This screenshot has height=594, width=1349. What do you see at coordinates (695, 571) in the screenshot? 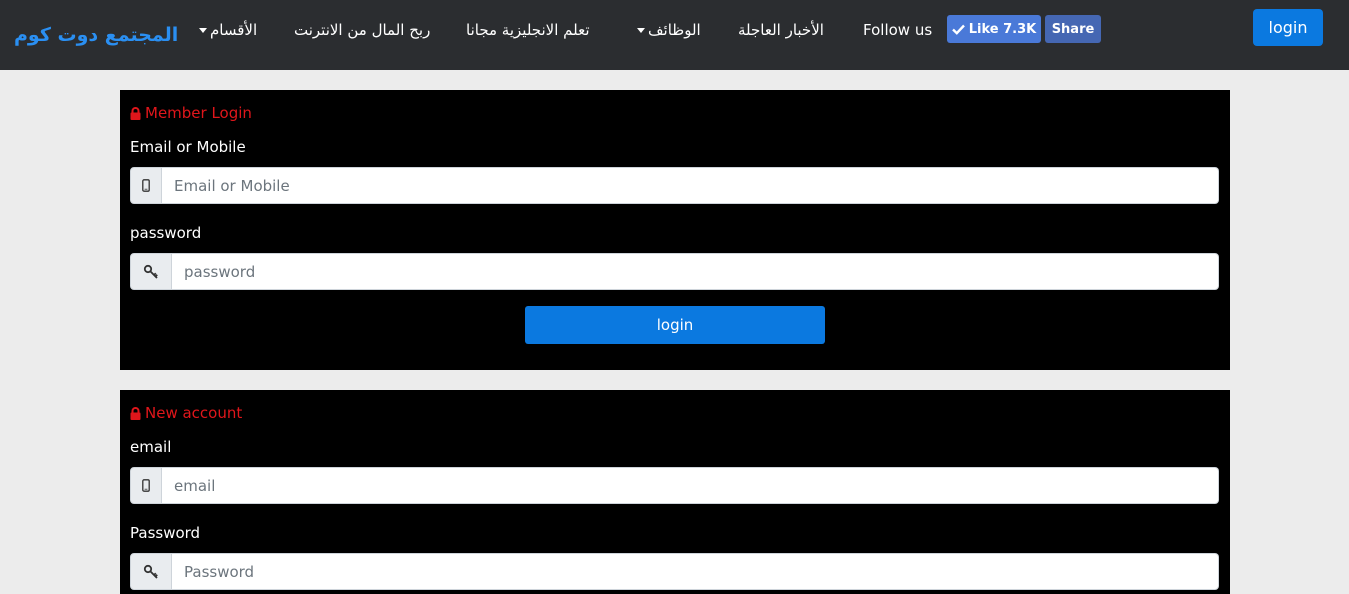
I see `signup-password-input` at bounding box center [695, 571].